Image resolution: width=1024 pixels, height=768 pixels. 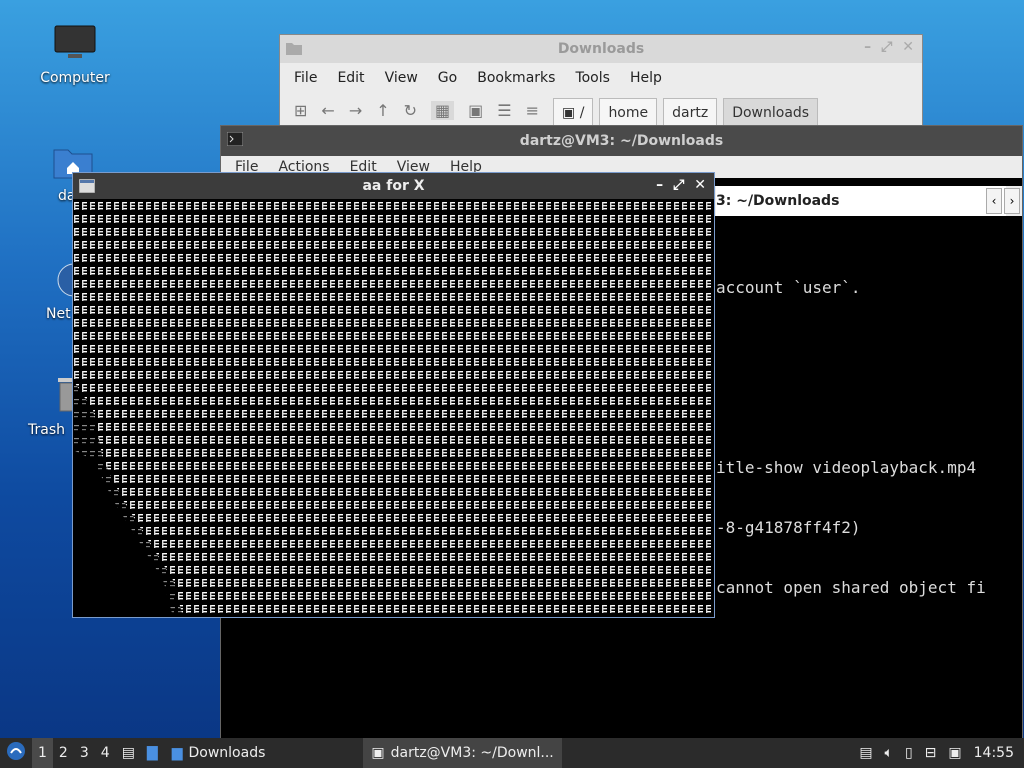 I want to click on terminal-line: cannot open shared object fi, so click(x=851, y=587).